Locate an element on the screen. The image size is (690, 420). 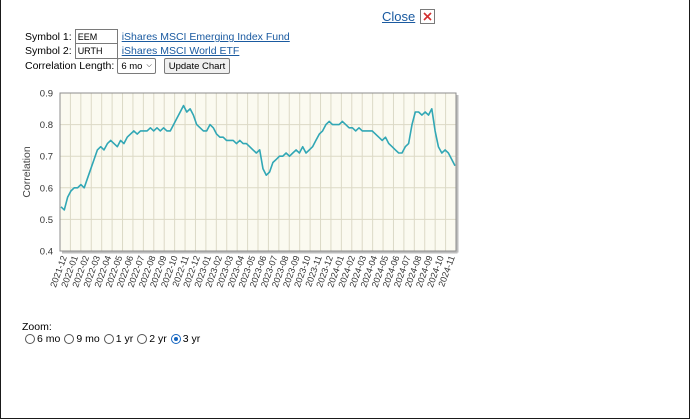
zoom-option-label: 2 yr is located at coordinates (158, 339).